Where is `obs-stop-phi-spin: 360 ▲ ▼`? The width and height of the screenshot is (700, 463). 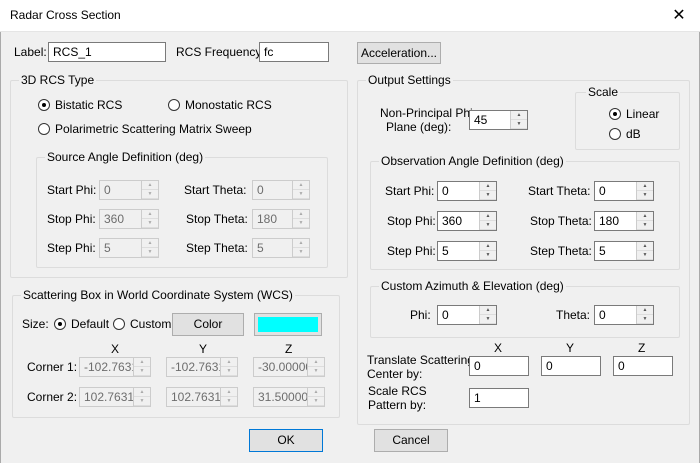 obs-stop-phi-spin: 360 ▲ ▼ is located at coordinates (467, 221).